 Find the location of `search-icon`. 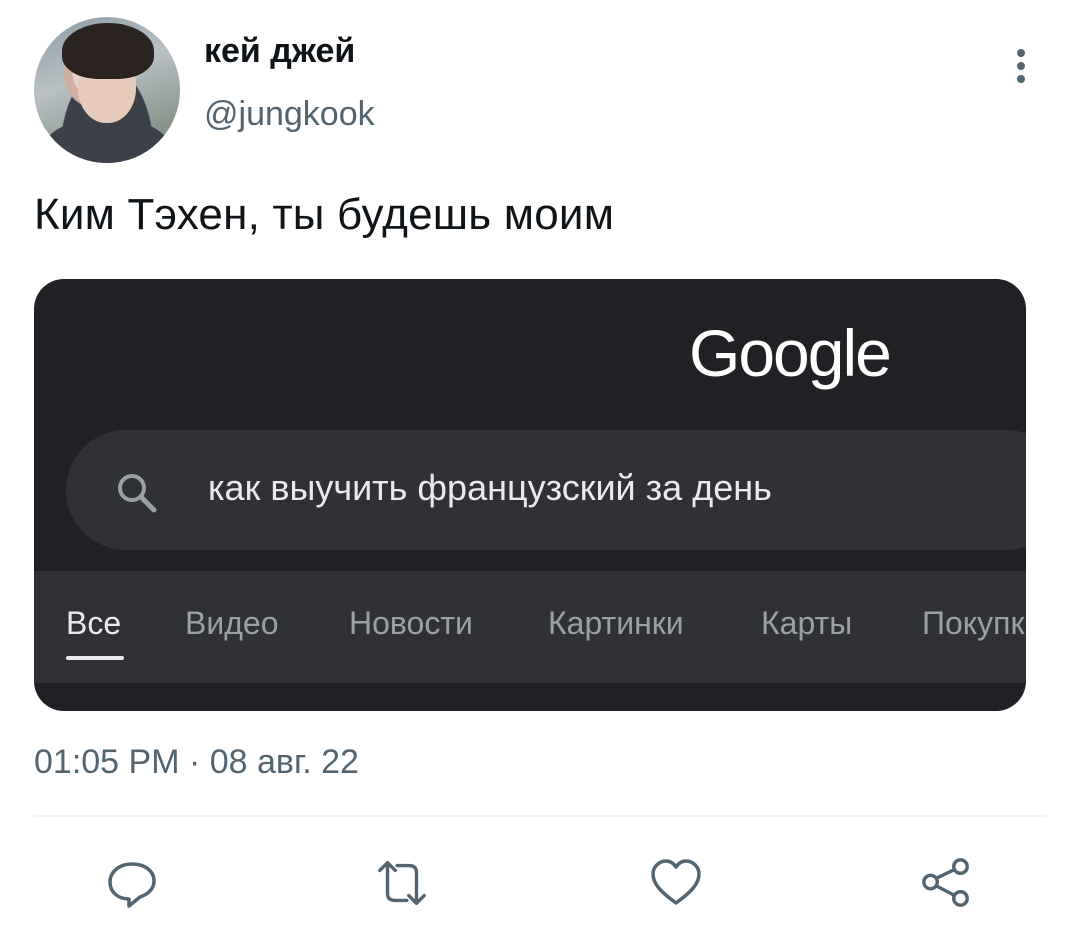

search-icon is located at coordinates (137, 493).